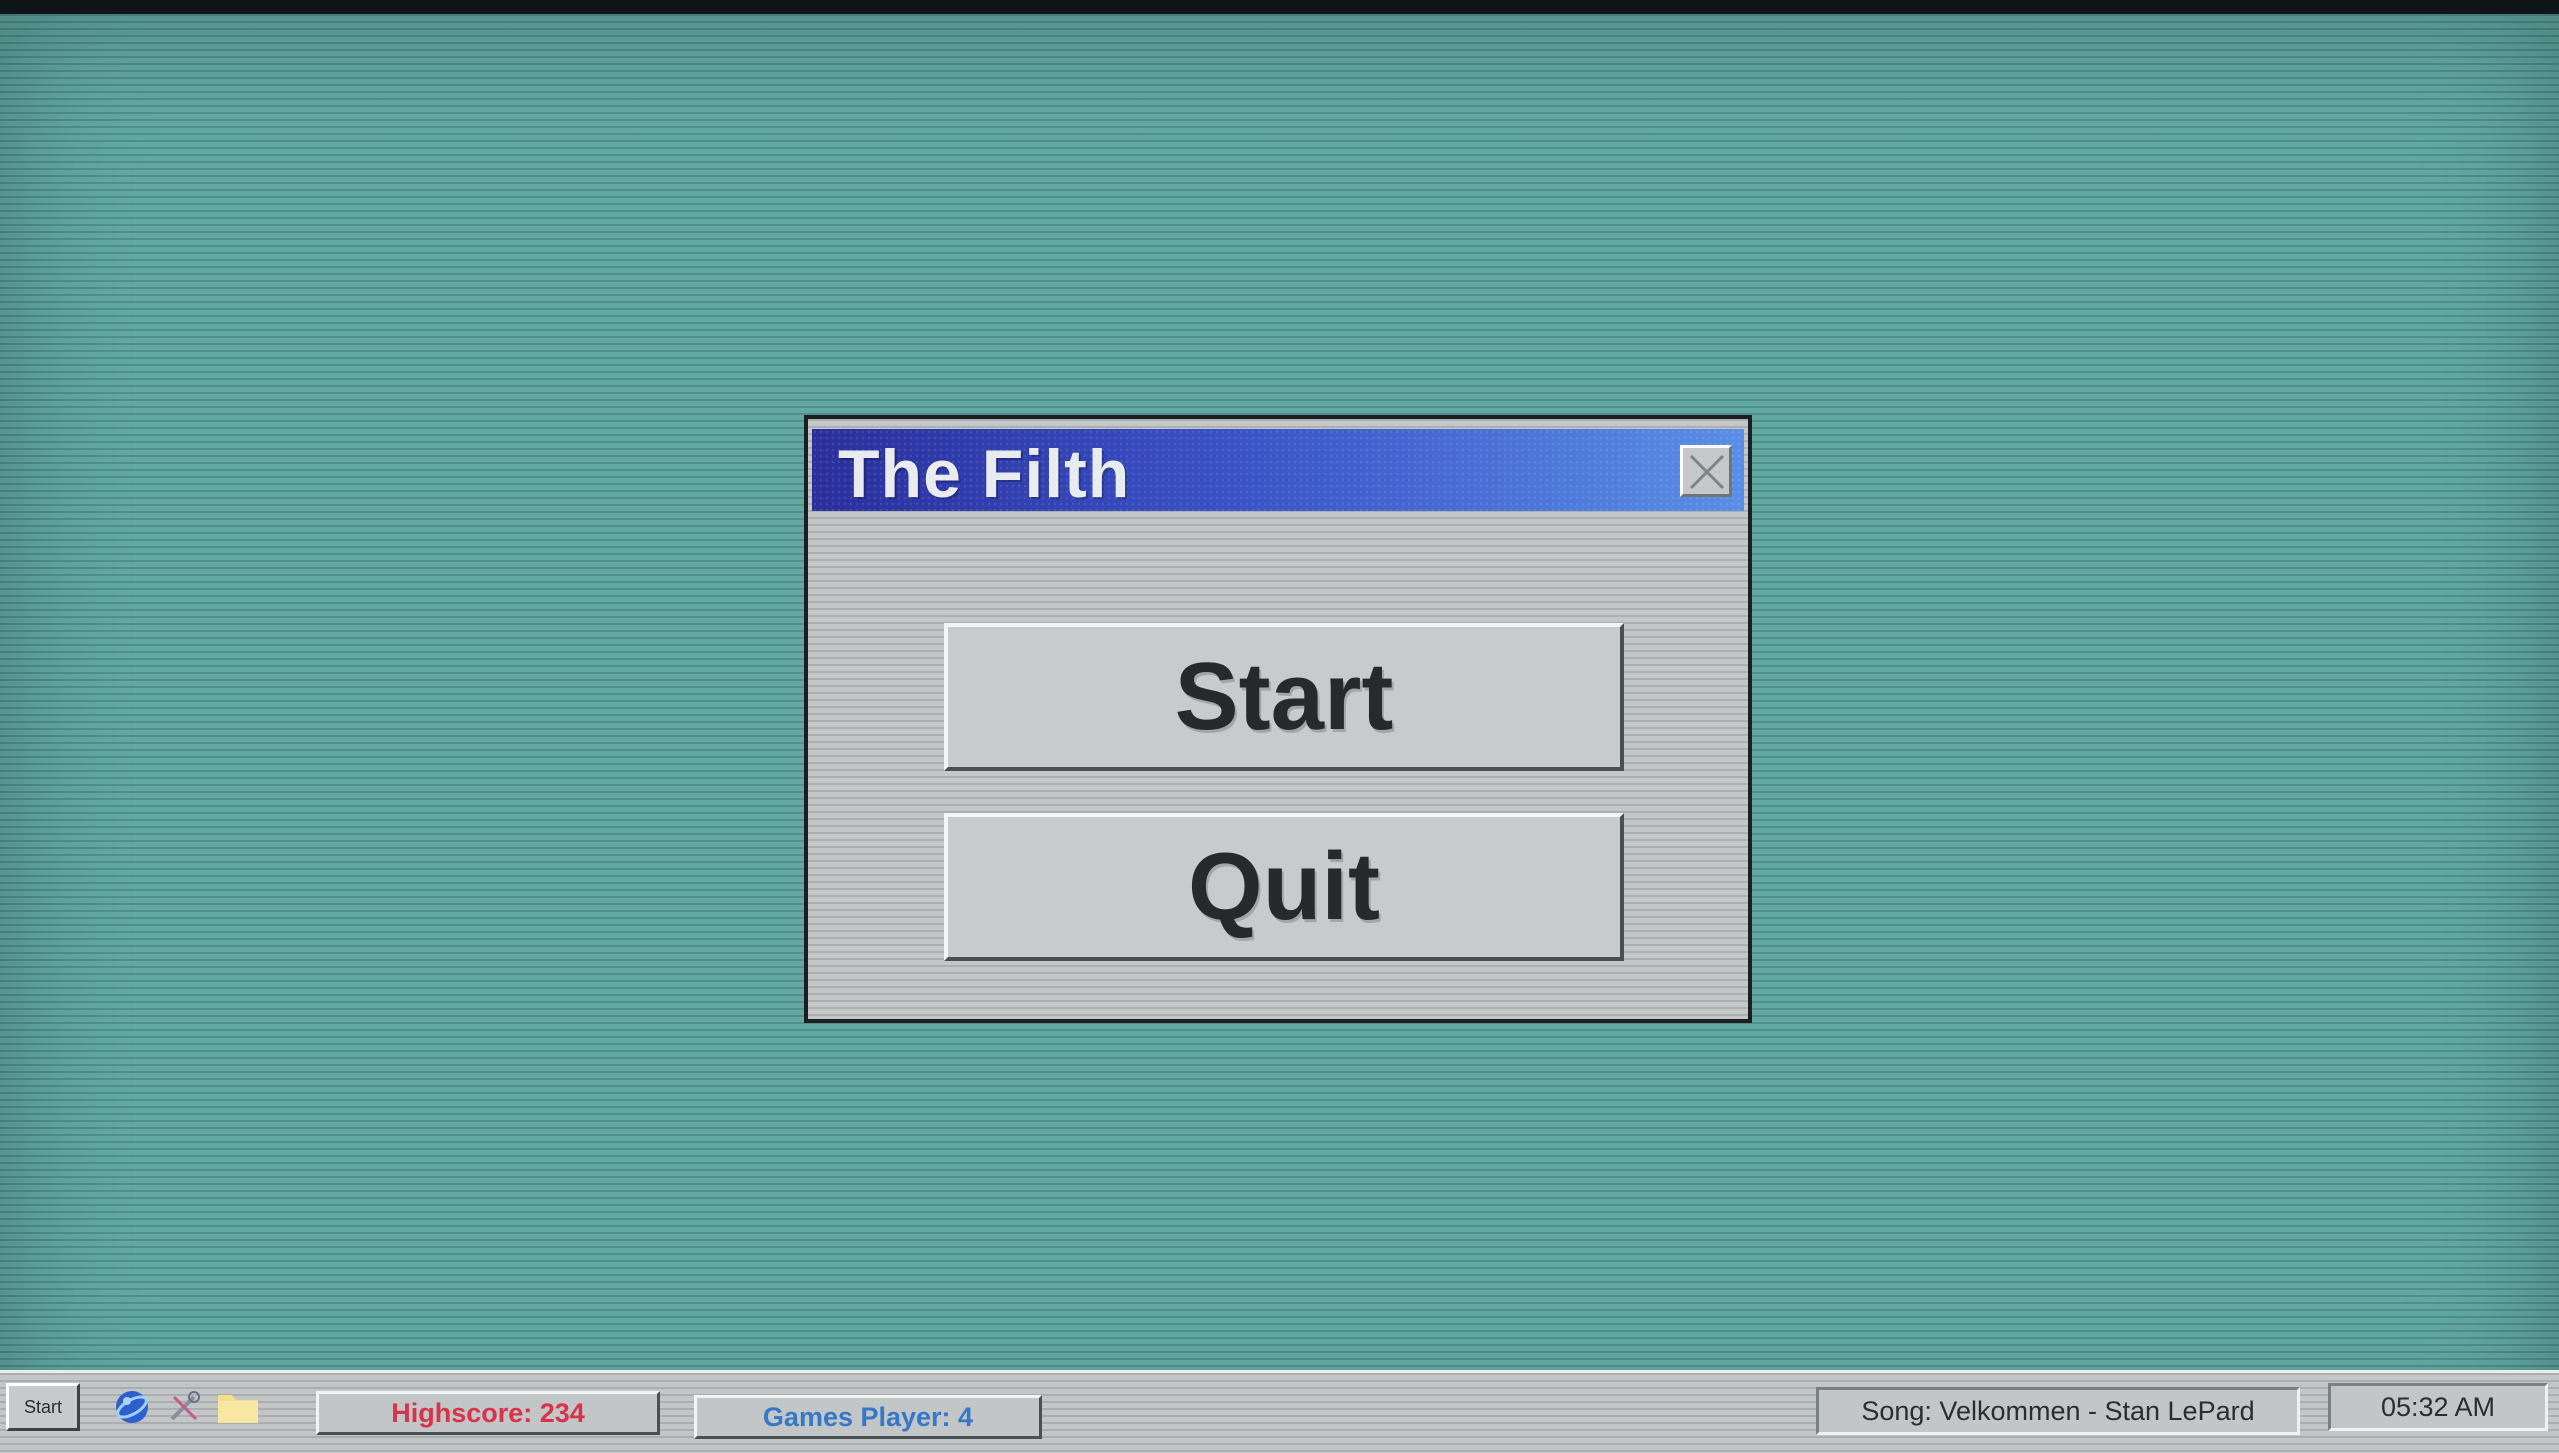 The height and width of the screenshot is (1453, 2559). Describe the element at coordinates (868, 1417) in the screenshot. I see `games-played-display: Games Player: 4` at that location.